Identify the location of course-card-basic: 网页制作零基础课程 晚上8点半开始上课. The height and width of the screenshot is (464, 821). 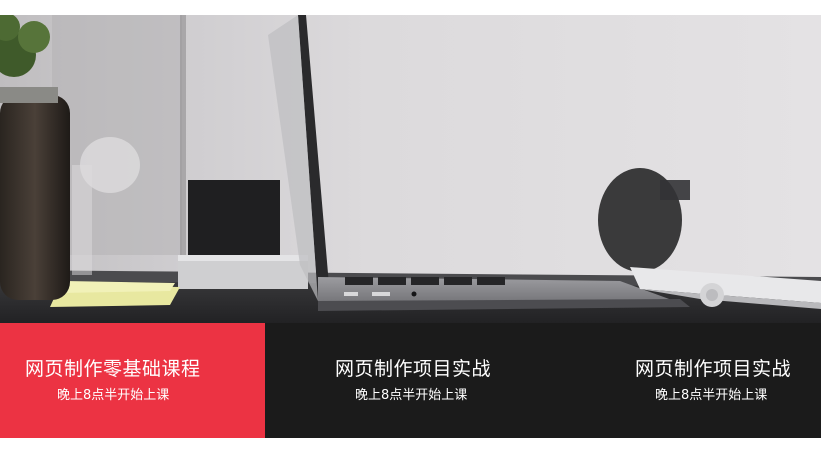
(132, 380).